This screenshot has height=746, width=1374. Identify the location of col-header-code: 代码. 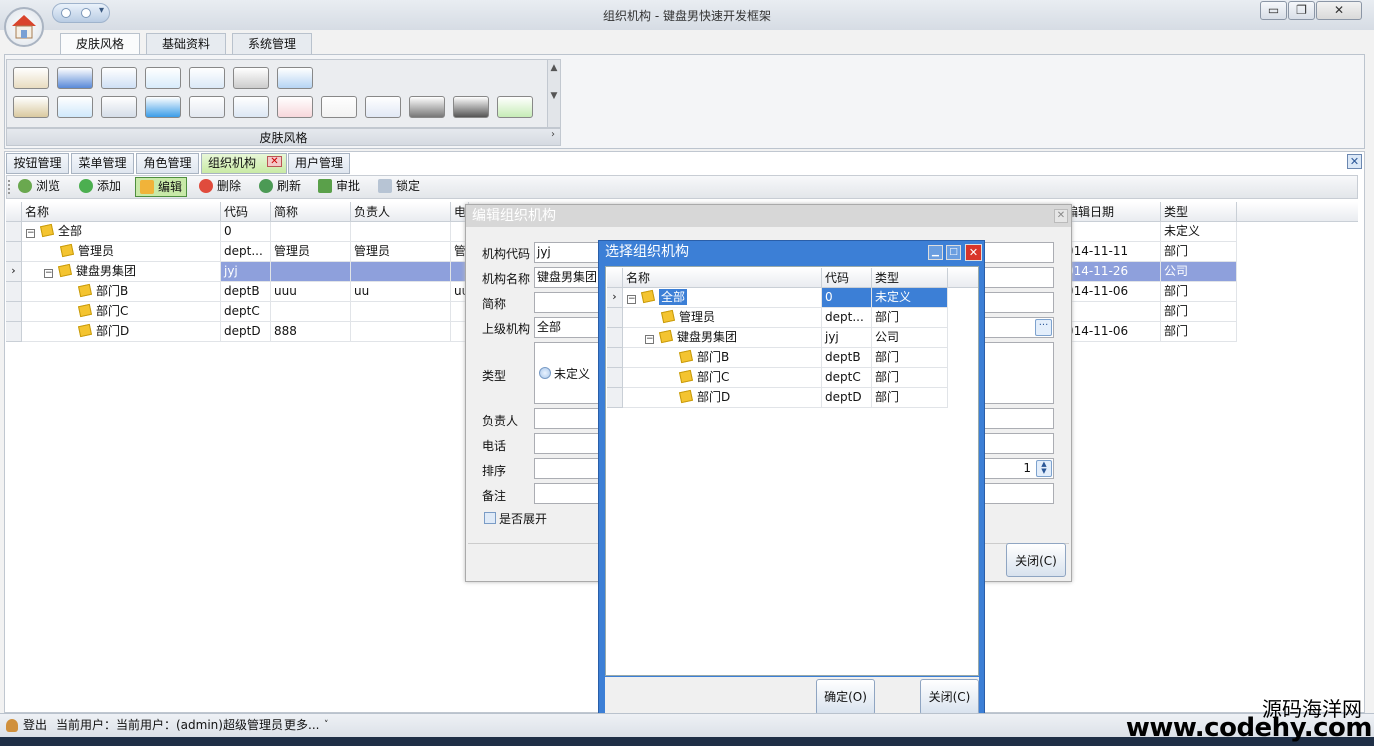
(246, 212).